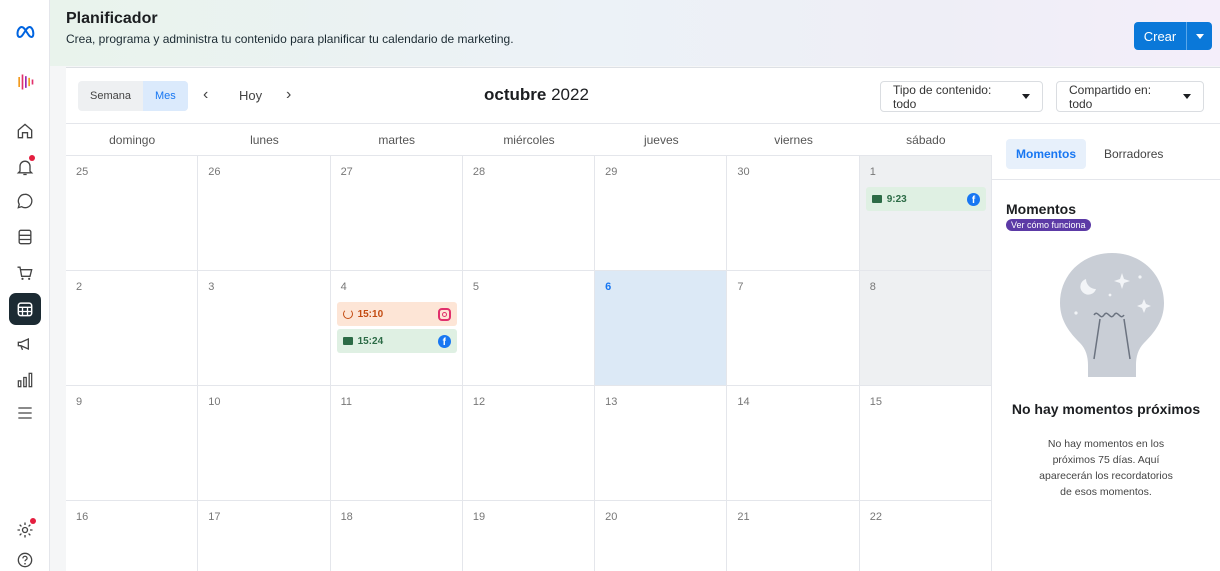  I want to click on chevron-left-icon: ‹, so click(205, 95).